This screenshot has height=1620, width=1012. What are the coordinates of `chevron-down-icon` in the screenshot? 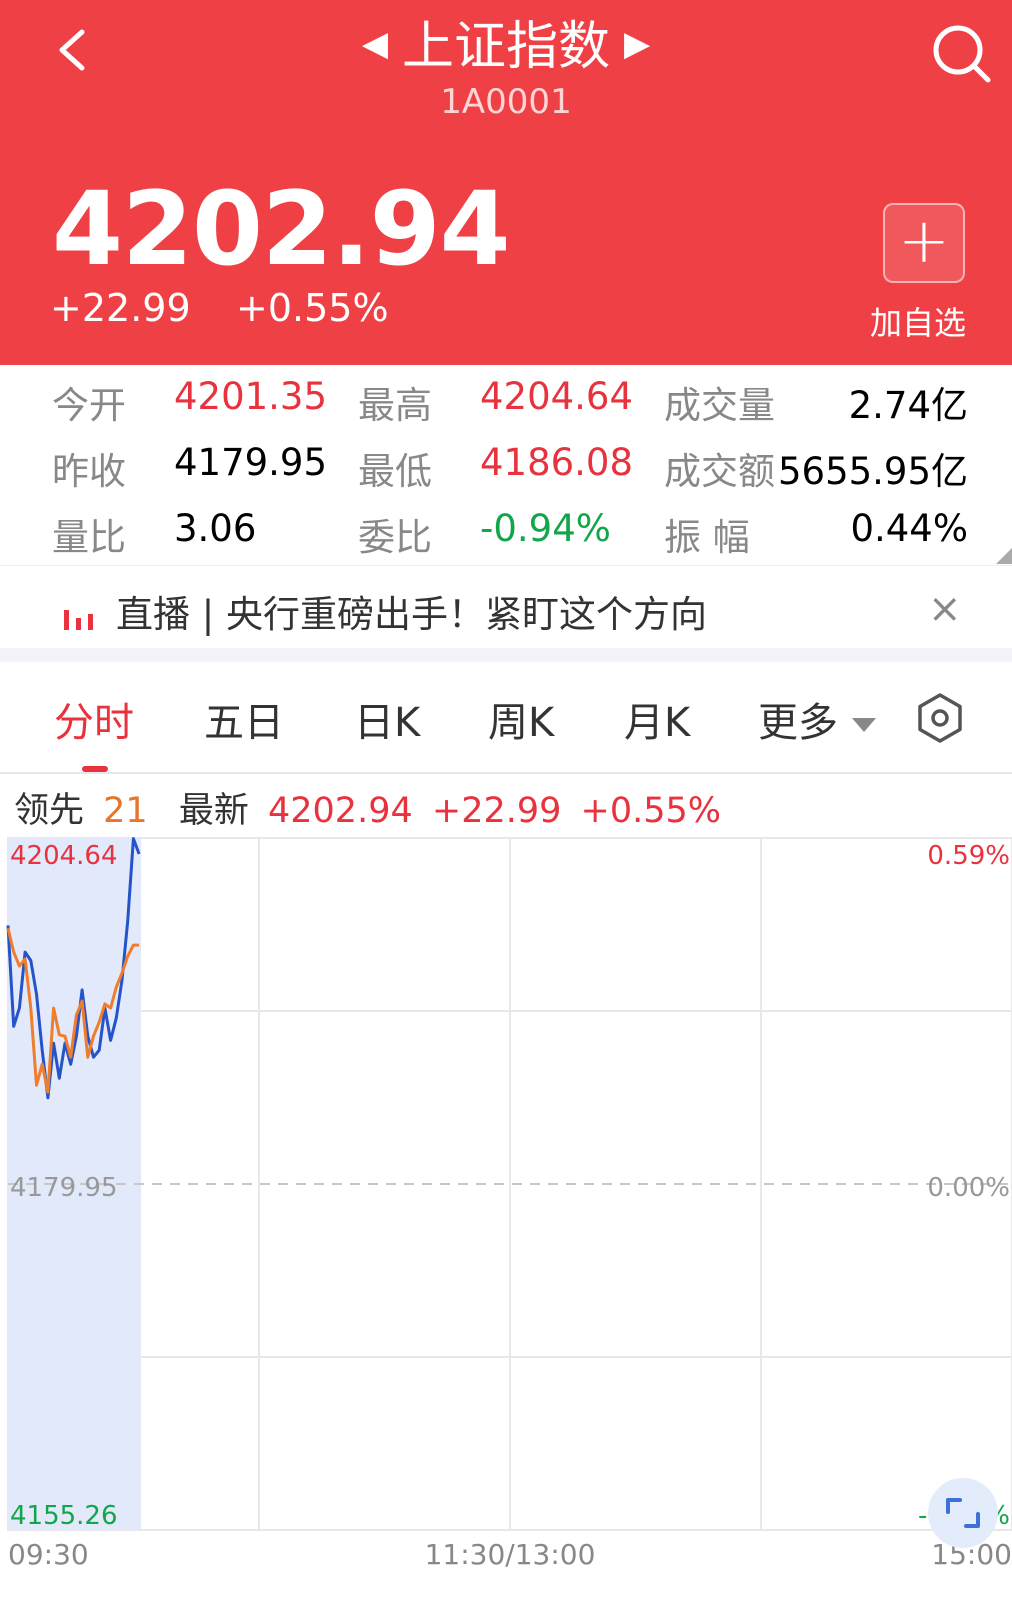 It's located at (864, 725).